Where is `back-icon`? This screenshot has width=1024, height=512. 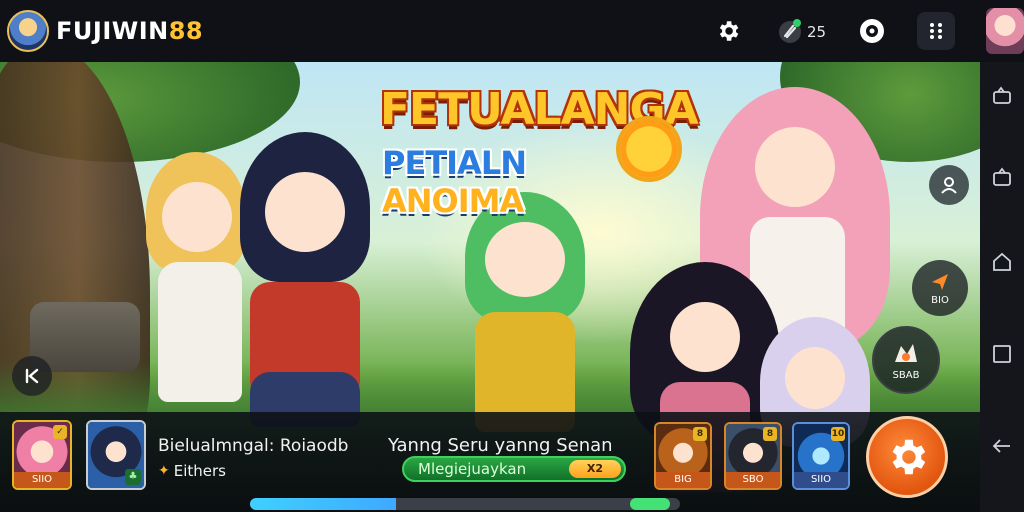
back-icon is located at coordinates (1001, 446).